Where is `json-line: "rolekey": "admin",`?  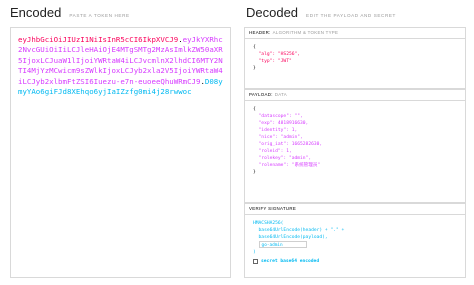 json-line: "rolekey": "admin", is located at coordinates (282, 158).